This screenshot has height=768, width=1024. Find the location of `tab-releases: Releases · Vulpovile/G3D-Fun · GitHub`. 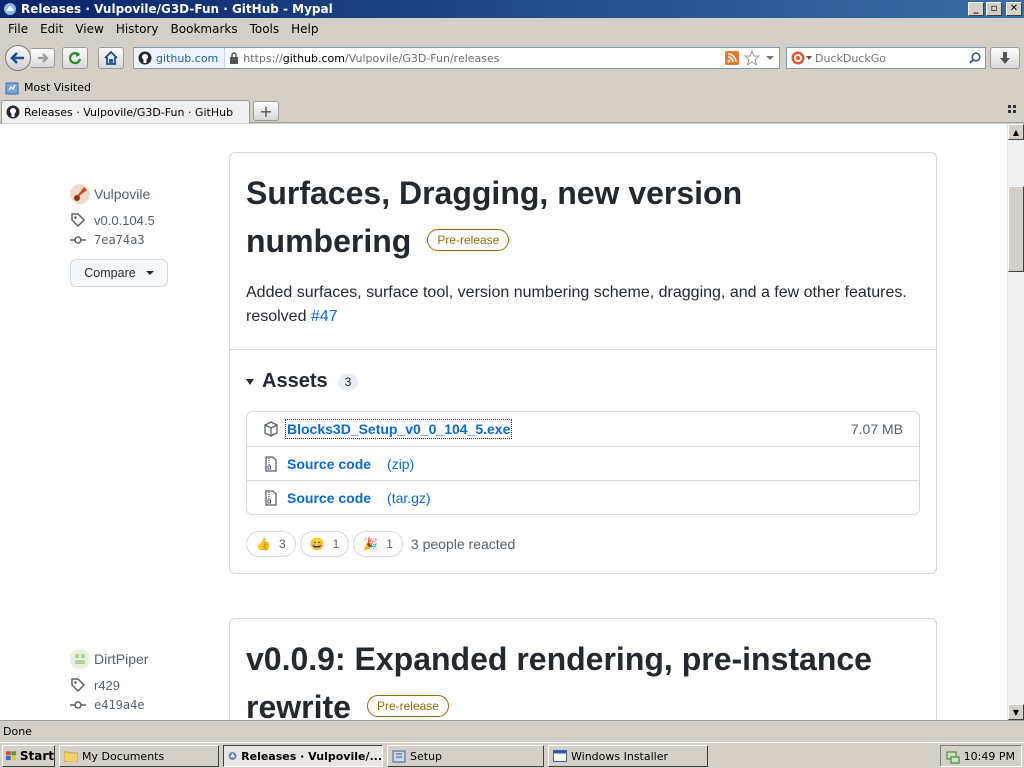

tab-releases: Releases · Vulpovile/G3D-Fun · GitHub is located at coordinates (125, 111).